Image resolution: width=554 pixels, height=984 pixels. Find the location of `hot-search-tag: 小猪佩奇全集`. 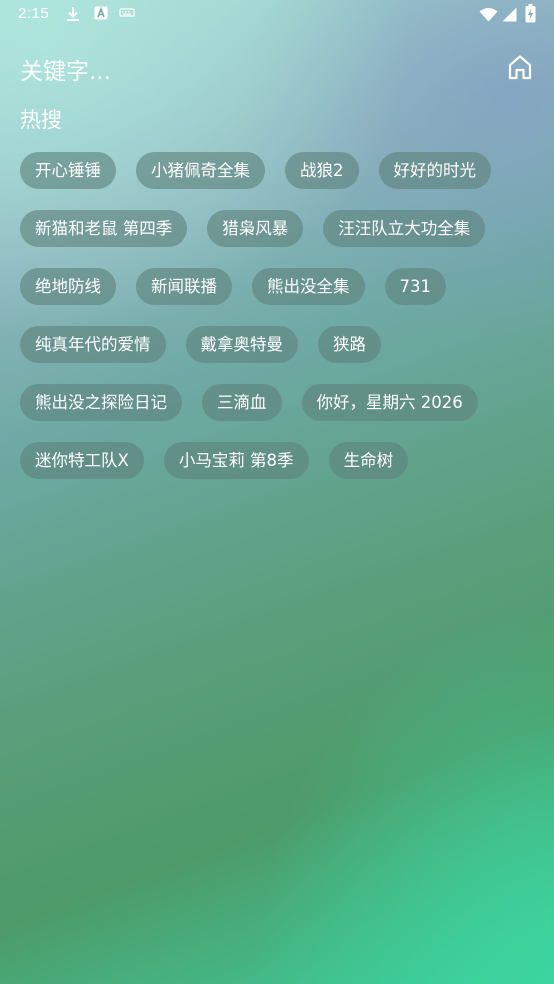

hot-search-tag: 小猪佩奇全集 is located at coordinates (200, 170).